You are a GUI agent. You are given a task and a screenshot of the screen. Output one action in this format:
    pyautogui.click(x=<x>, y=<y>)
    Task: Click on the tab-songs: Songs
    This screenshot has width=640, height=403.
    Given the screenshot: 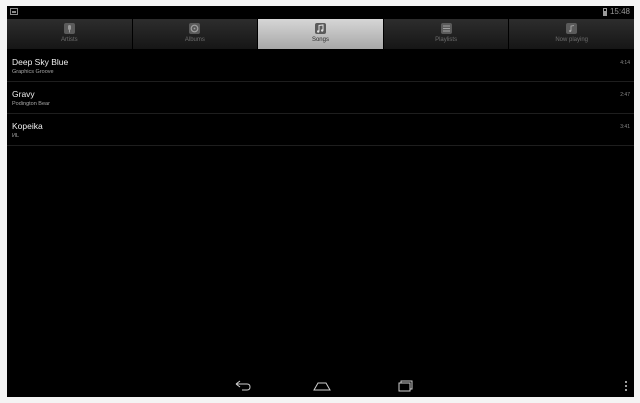 What is the action you would take?
    pyautogui.click(x=321, y=34)
    